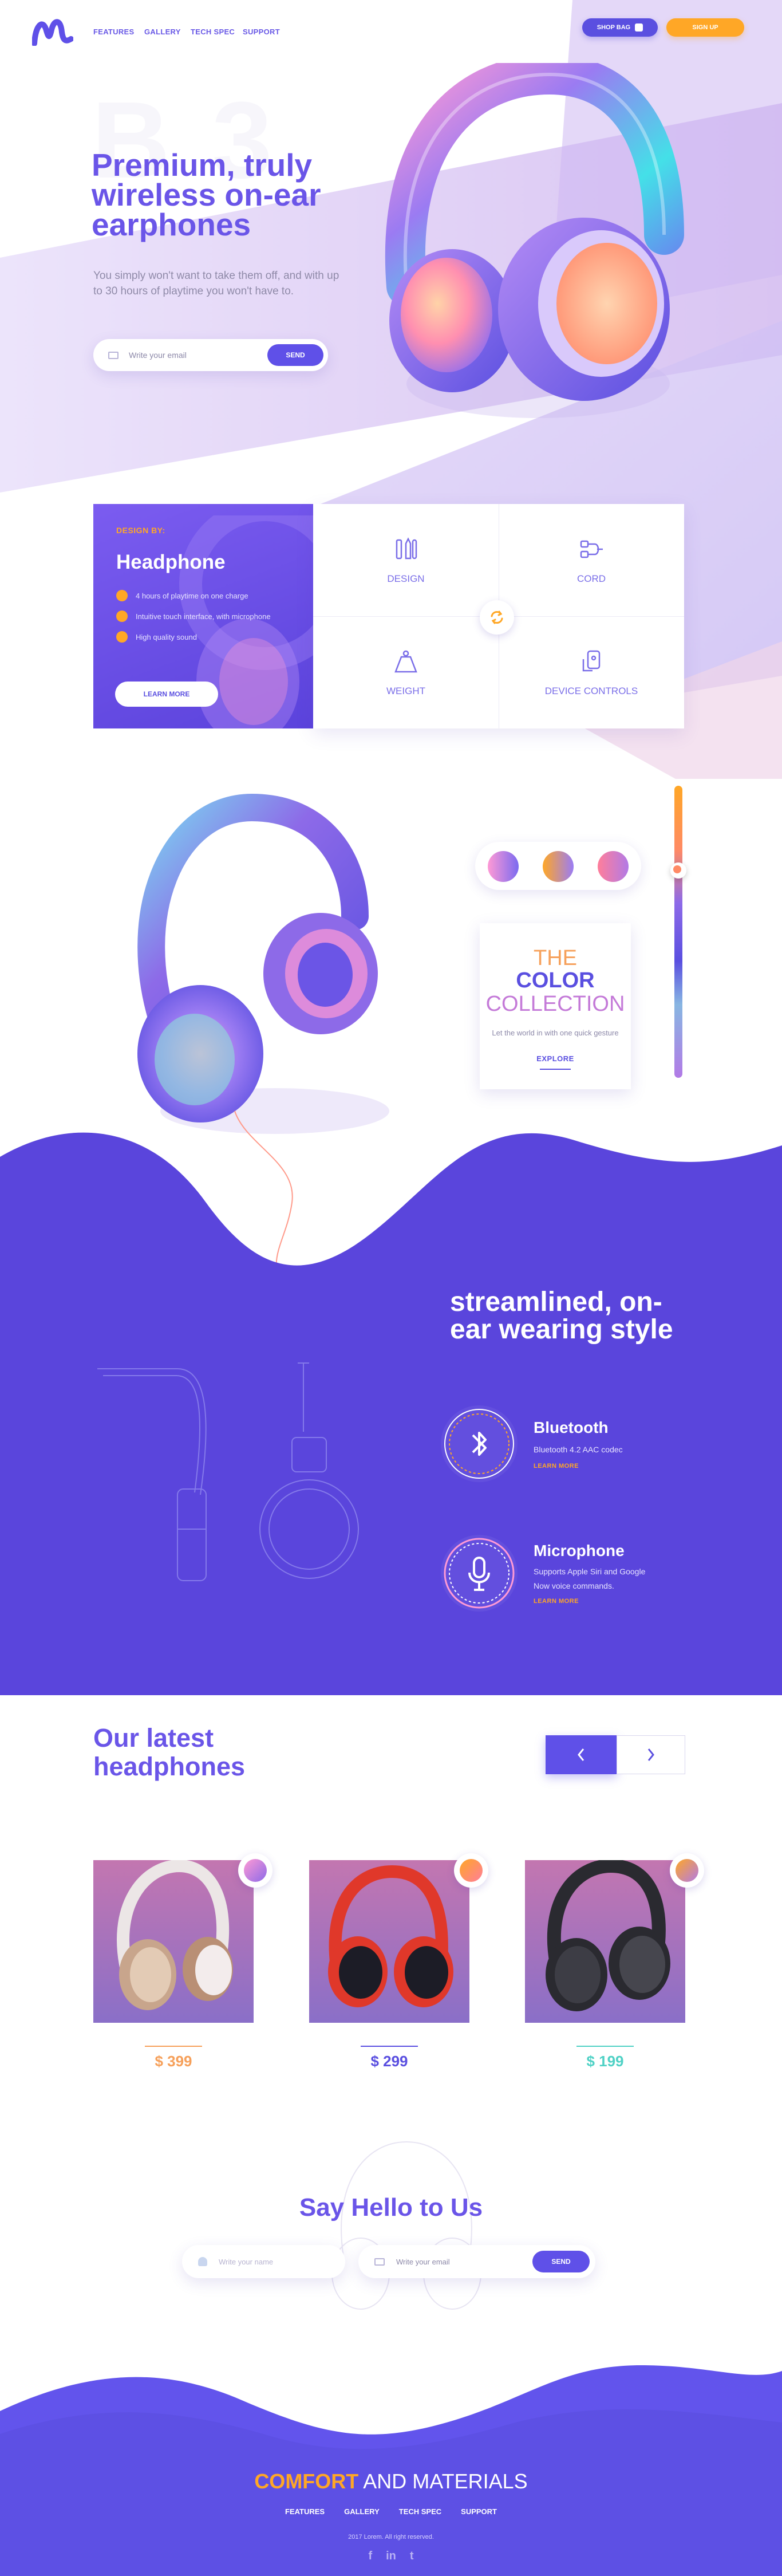 Image resolution: width=782 pixels, height=2576 pixels. What do you see at coordinates (412, 2557) in the screenshot?
I see `twitter-icon: t` at bounding box center [412, 2557].